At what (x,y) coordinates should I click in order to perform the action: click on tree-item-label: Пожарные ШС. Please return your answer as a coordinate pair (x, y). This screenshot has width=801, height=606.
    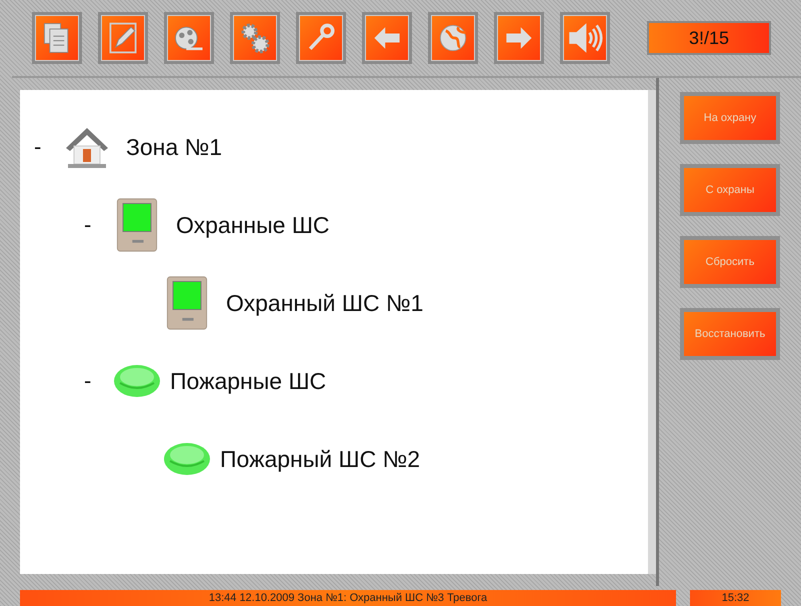
    Looking at the image, I should click on (248, 381).